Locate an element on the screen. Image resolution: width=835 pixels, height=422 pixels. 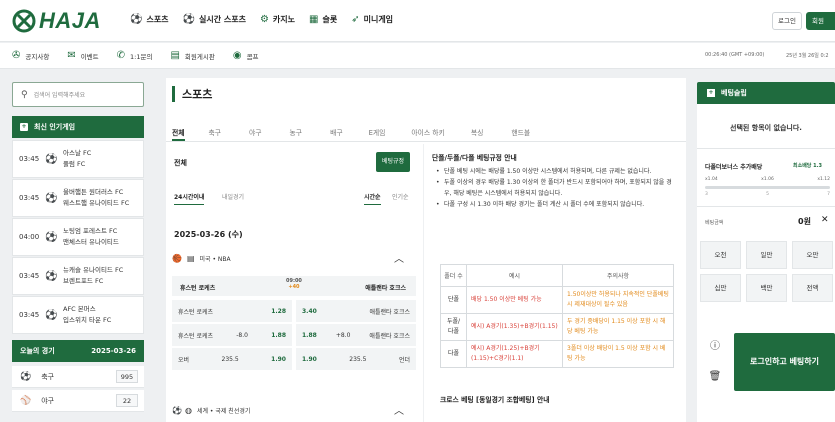
popular-match: 03:45 ⚽ 울버햄튼 원더러스 FC 웨스트햄 유나이티드 FC is located at coordinates (78, 198).